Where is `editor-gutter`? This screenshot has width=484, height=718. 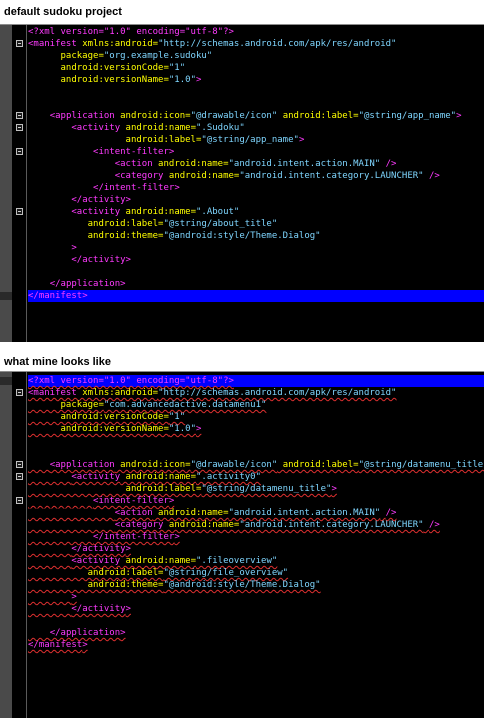 editor-gutter is located at coordinates (6, 545).